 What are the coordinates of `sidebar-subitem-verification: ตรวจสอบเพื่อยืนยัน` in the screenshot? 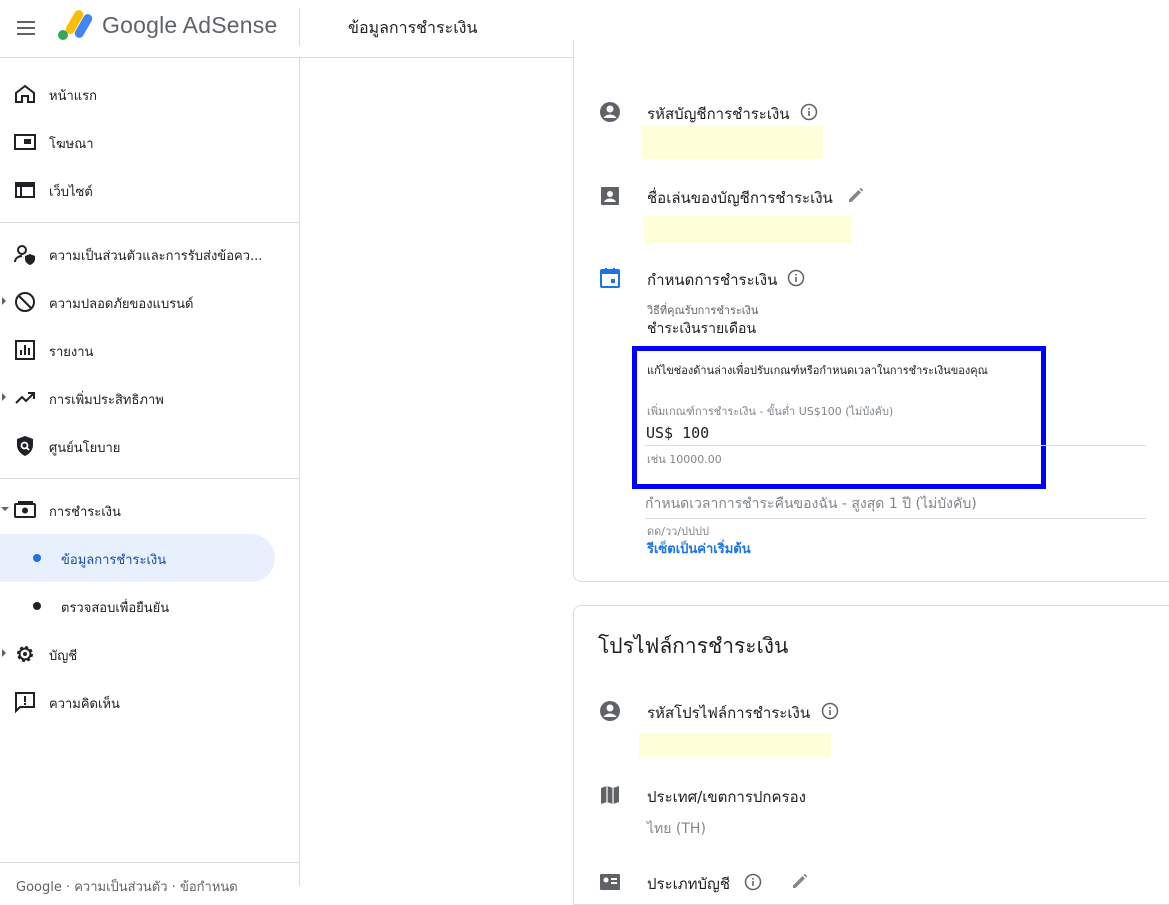 It's located at (137, 606).